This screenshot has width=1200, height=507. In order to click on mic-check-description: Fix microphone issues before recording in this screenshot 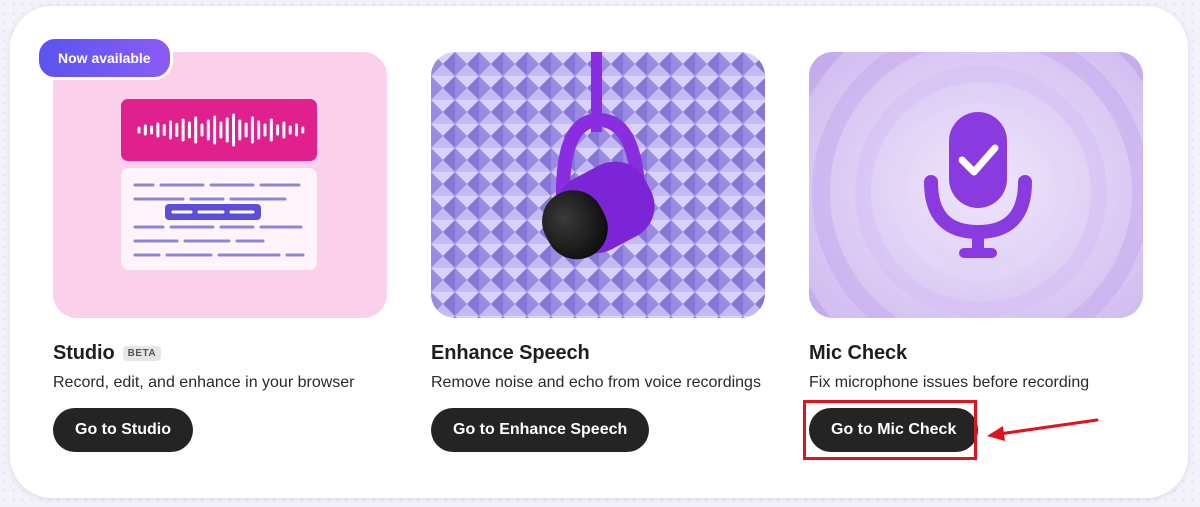, I will do `click(949, 382)`.